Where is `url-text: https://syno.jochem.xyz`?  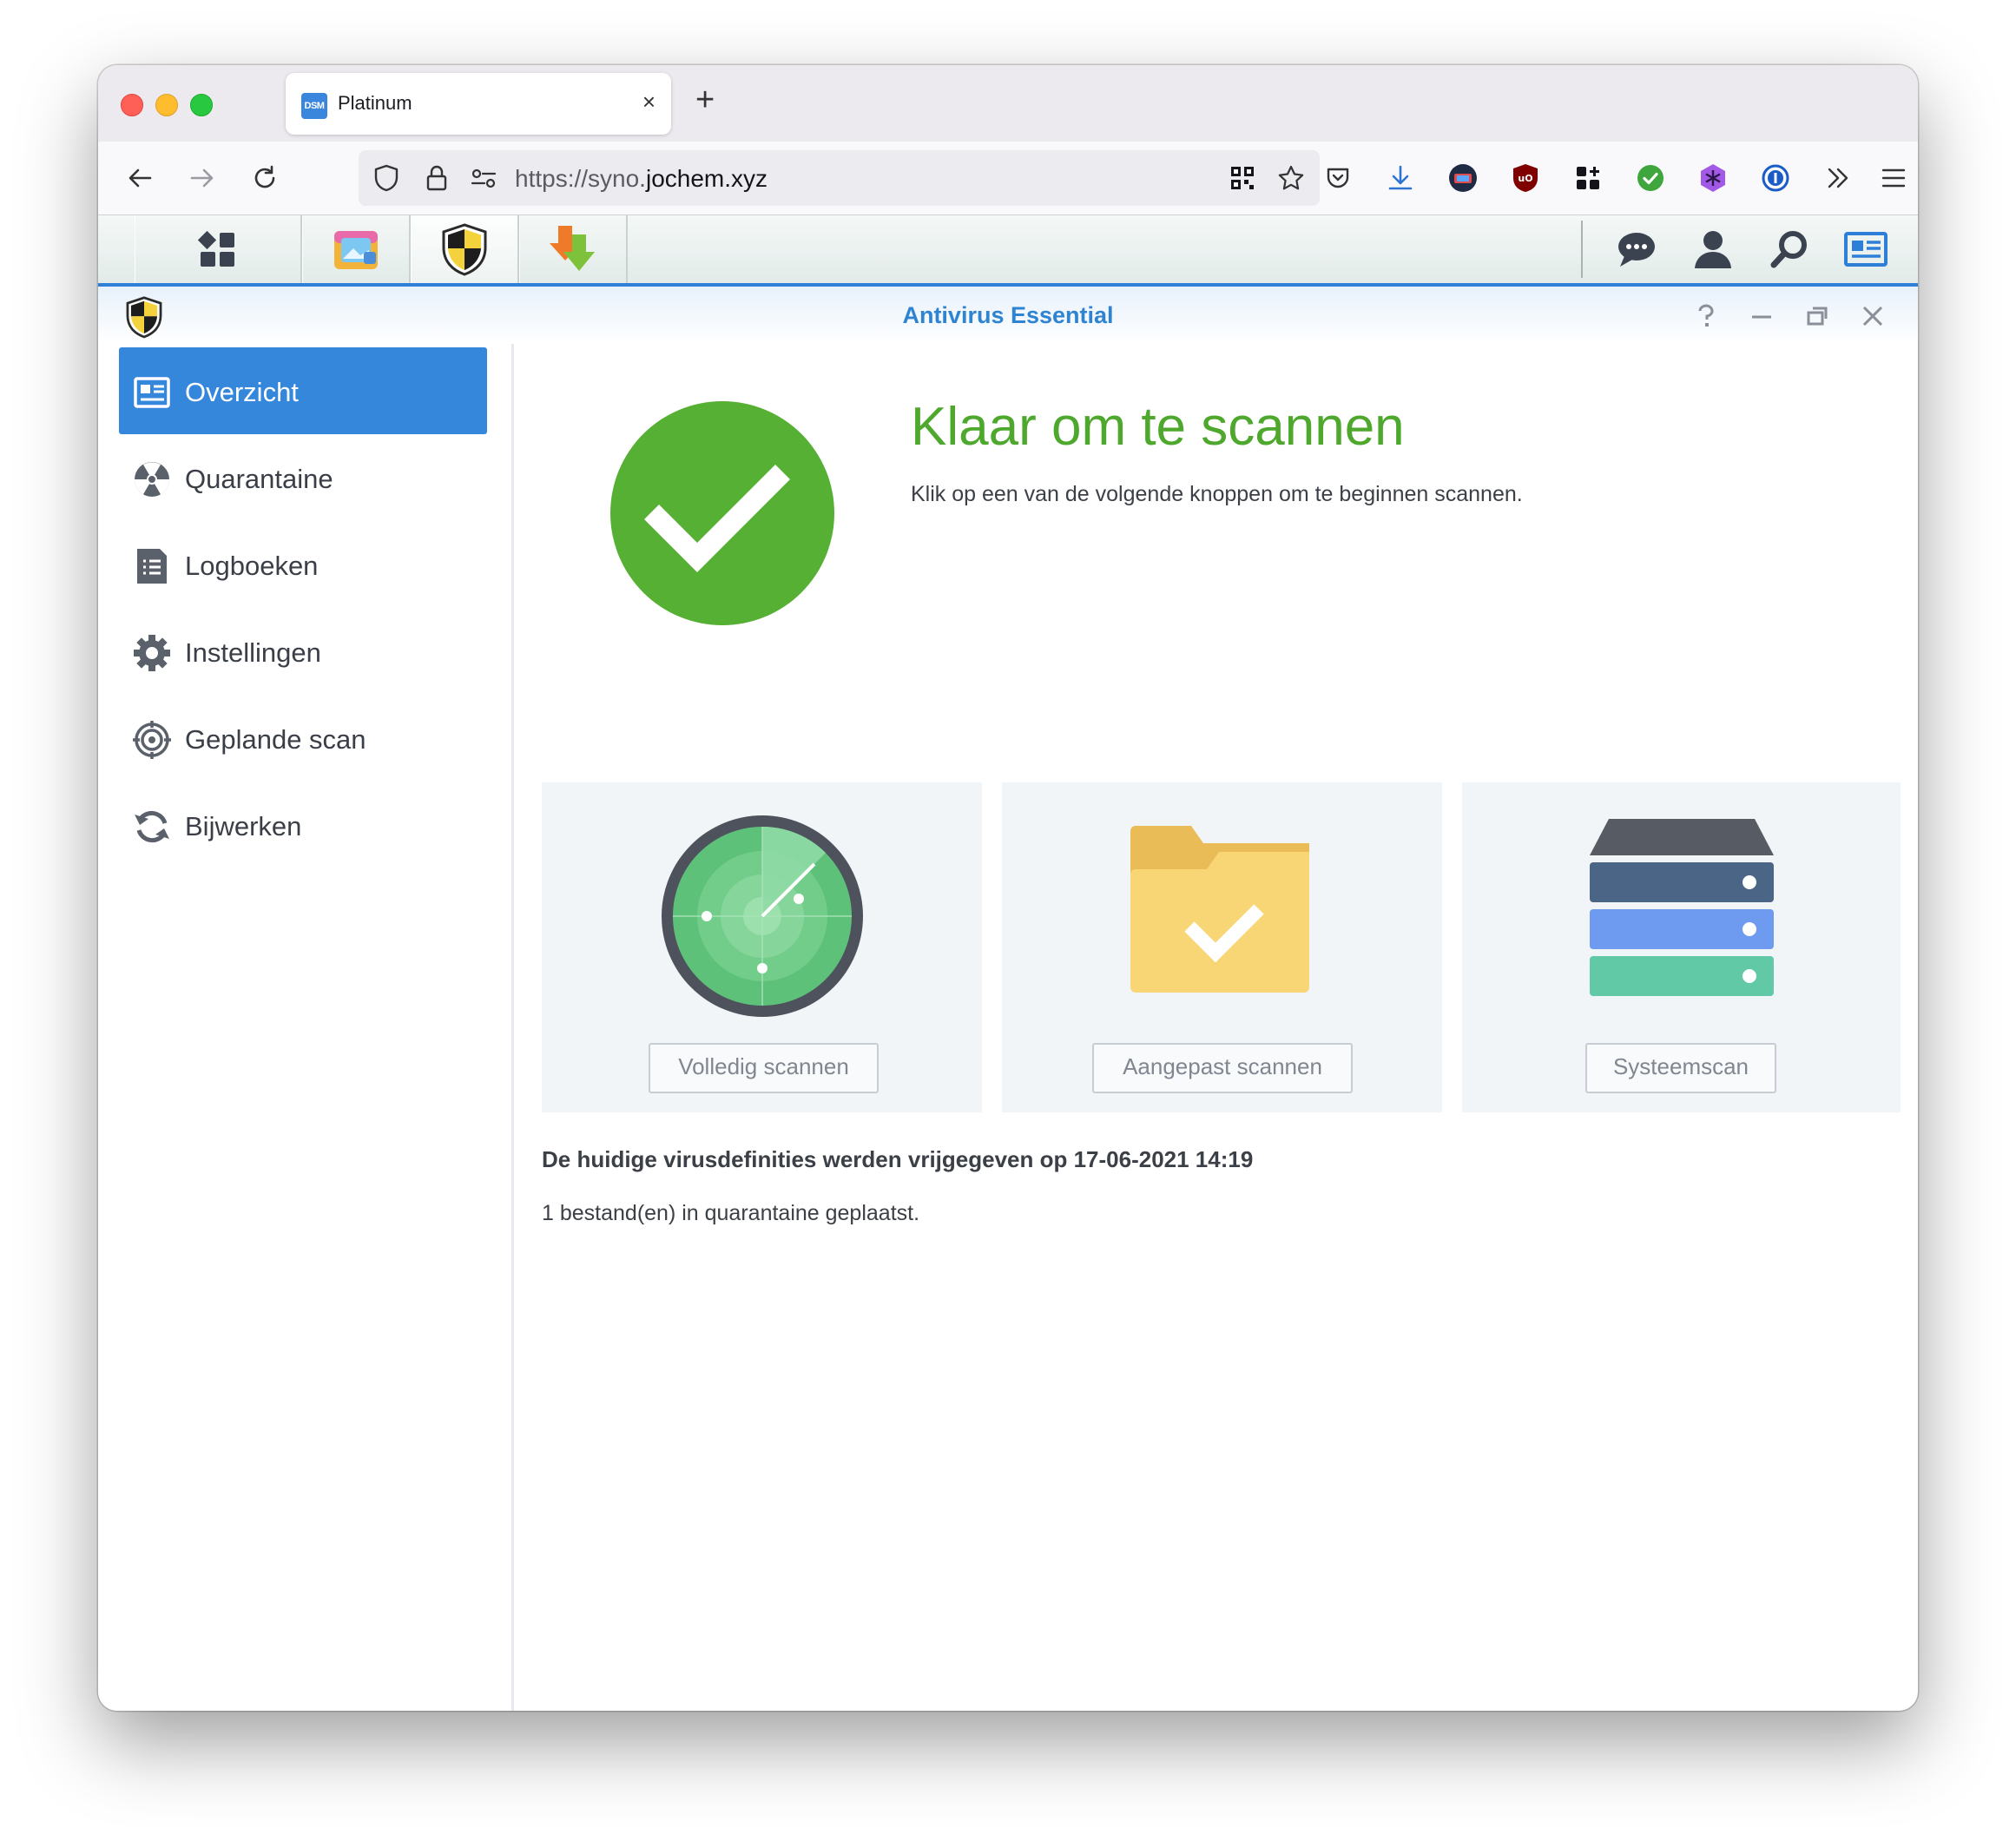 url-text: https://syno.jochem.xyz is located at coordinates (641, 179).